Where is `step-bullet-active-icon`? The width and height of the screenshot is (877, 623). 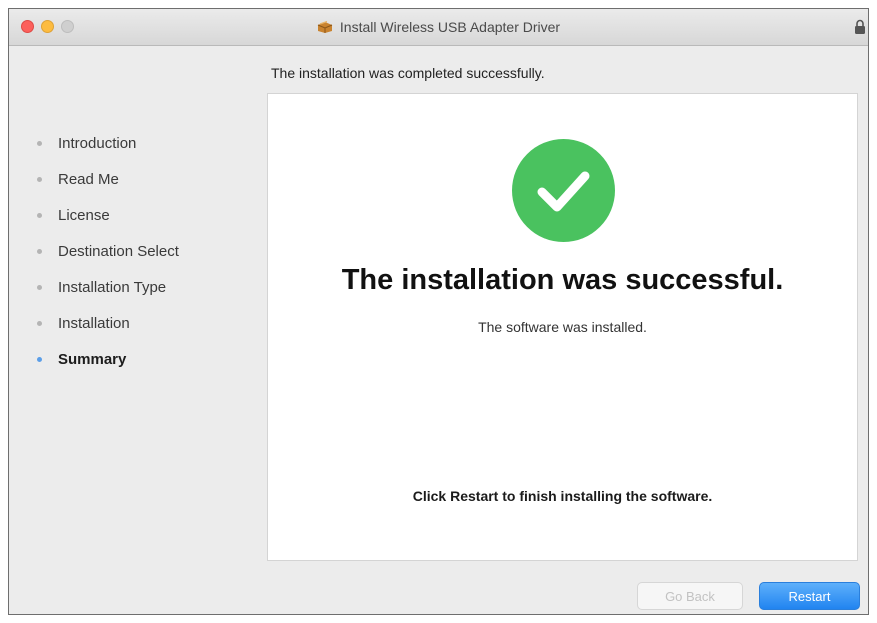 step-bullet-active-icon is located at coordinates (39, 359).